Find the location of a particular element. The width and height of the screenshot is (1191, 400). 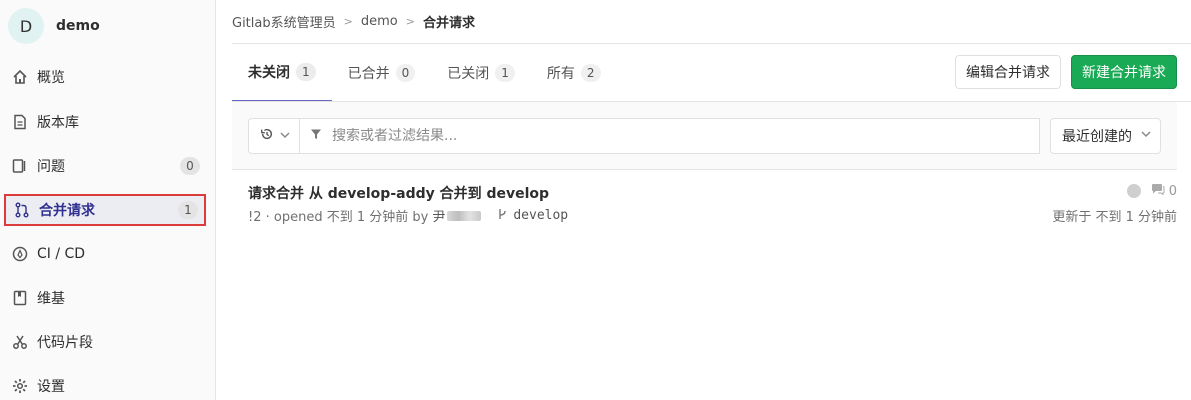

assignee-avatar is located at coordinates (1133, 191).